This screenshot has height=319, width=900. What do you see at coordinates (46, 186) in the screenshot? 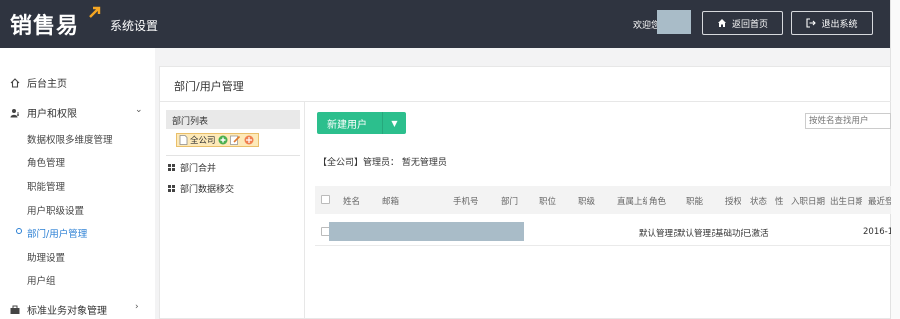
I see `sidebar-subitem-functions: 职能管理` at bounding box center [46, 186].